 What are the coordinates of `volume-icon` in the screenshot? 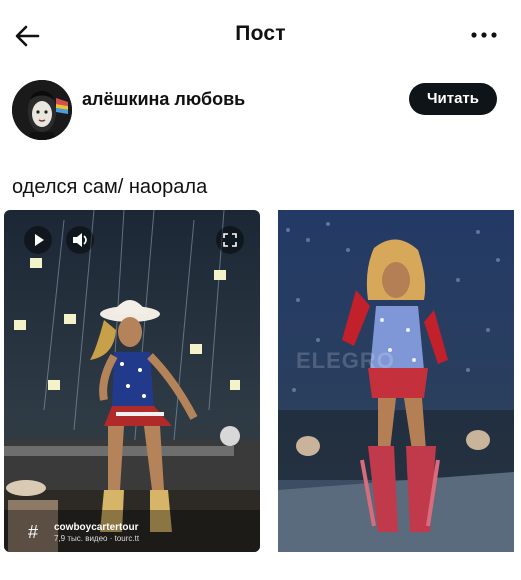 It's located at (80, 240).